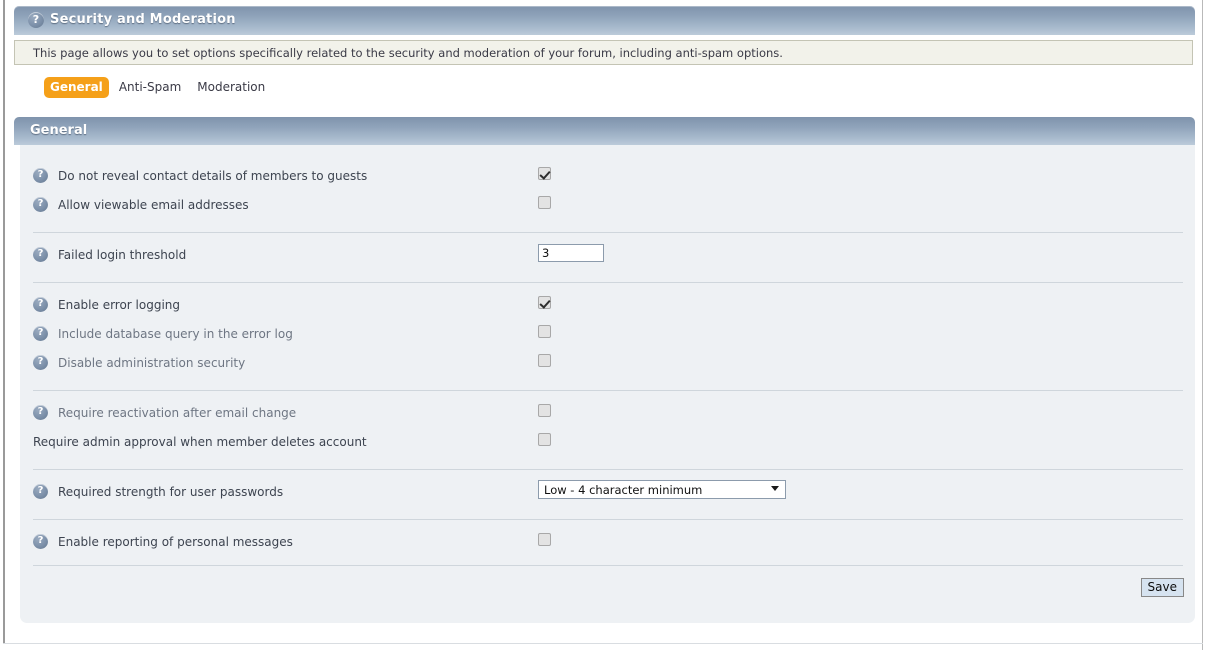 This screenshot has width=1215, height=650. I want to click on tab-bar: General Anti-Spam Moderation, so click(159, 87).